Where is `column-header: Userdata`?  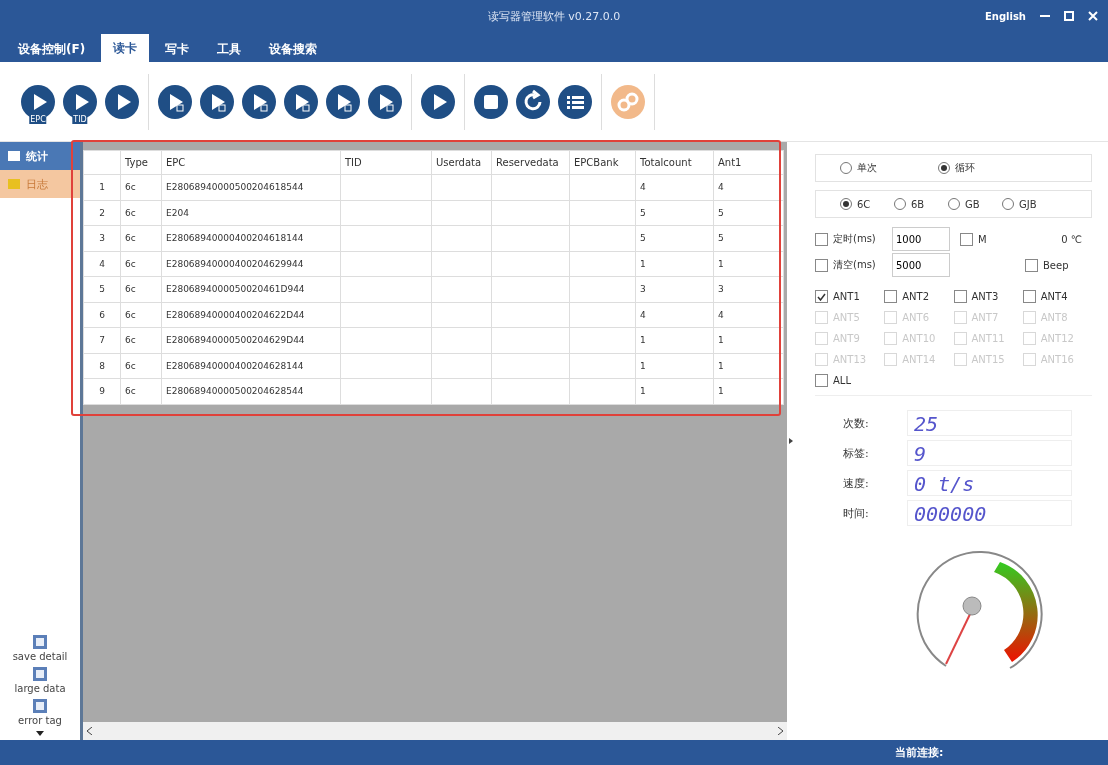
column-header: Userdata is located at coordinates (461, 162).